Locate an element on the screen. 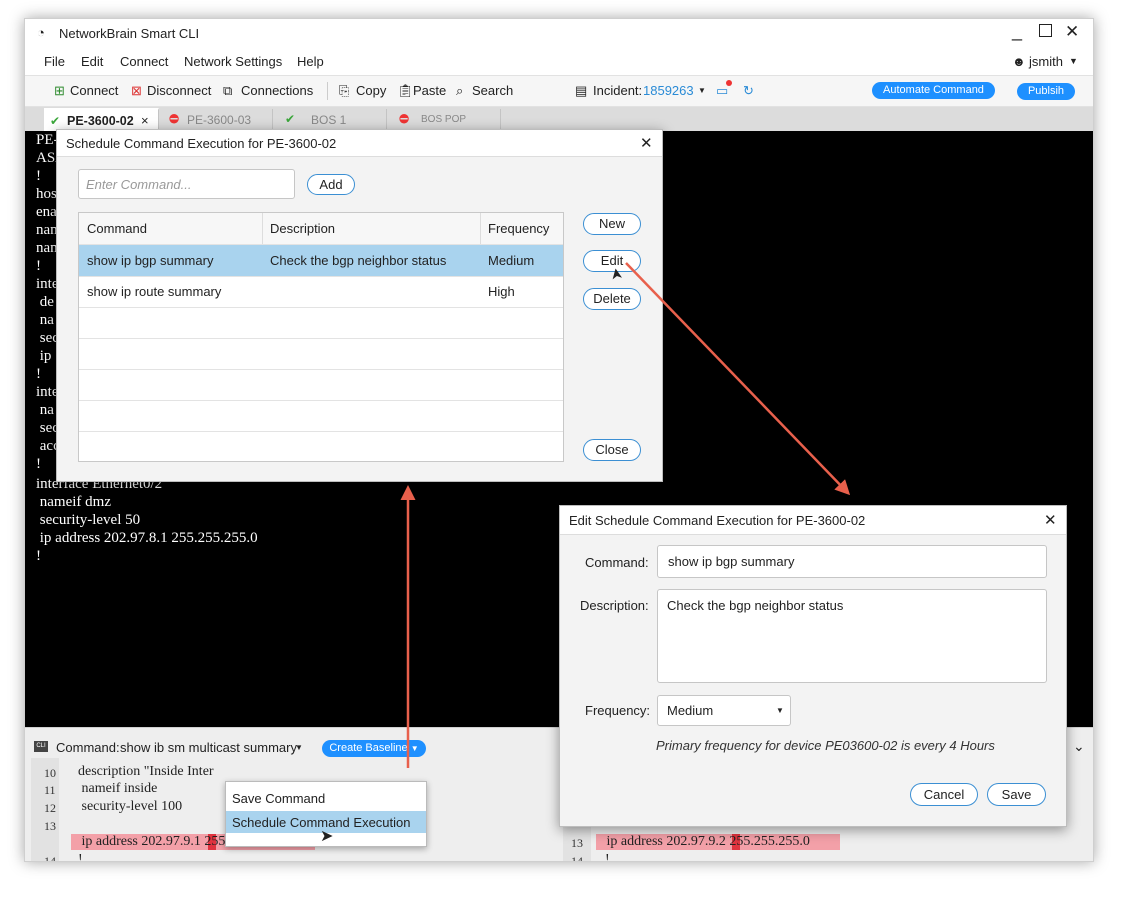  annotation-arrow-diagonal is located at coordinates (738, 379).